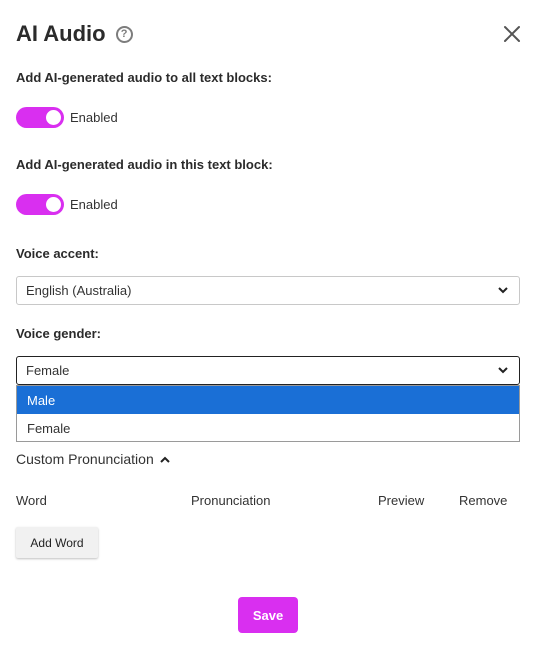 This screenshot has width=538, height=665. Describe the element at coordinates (401, 500) in the screenshot. I see `column-header-preview: Preview` at that location.